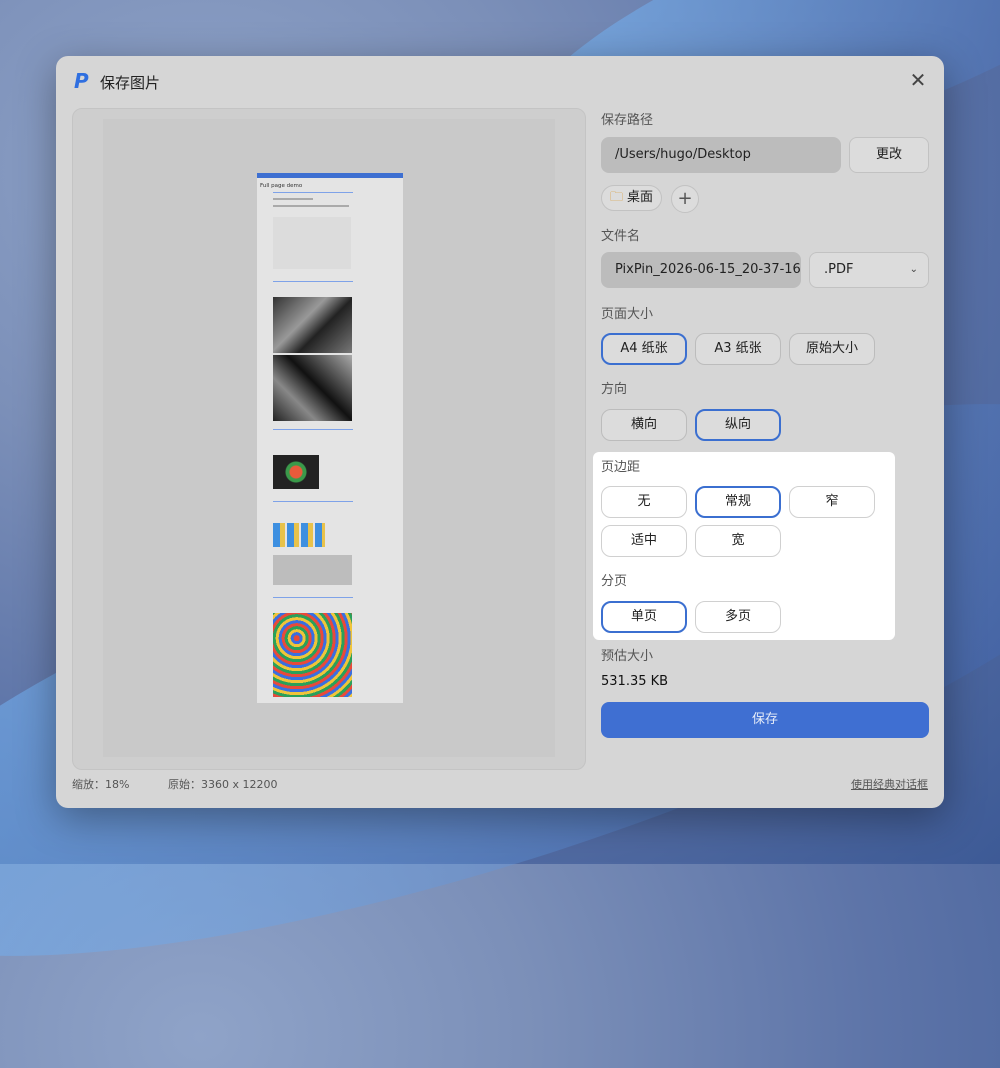 The width and height of the screenshot is (1000, 1068). I want to click on thumbnail-sticker-grid, so click(312, 655).